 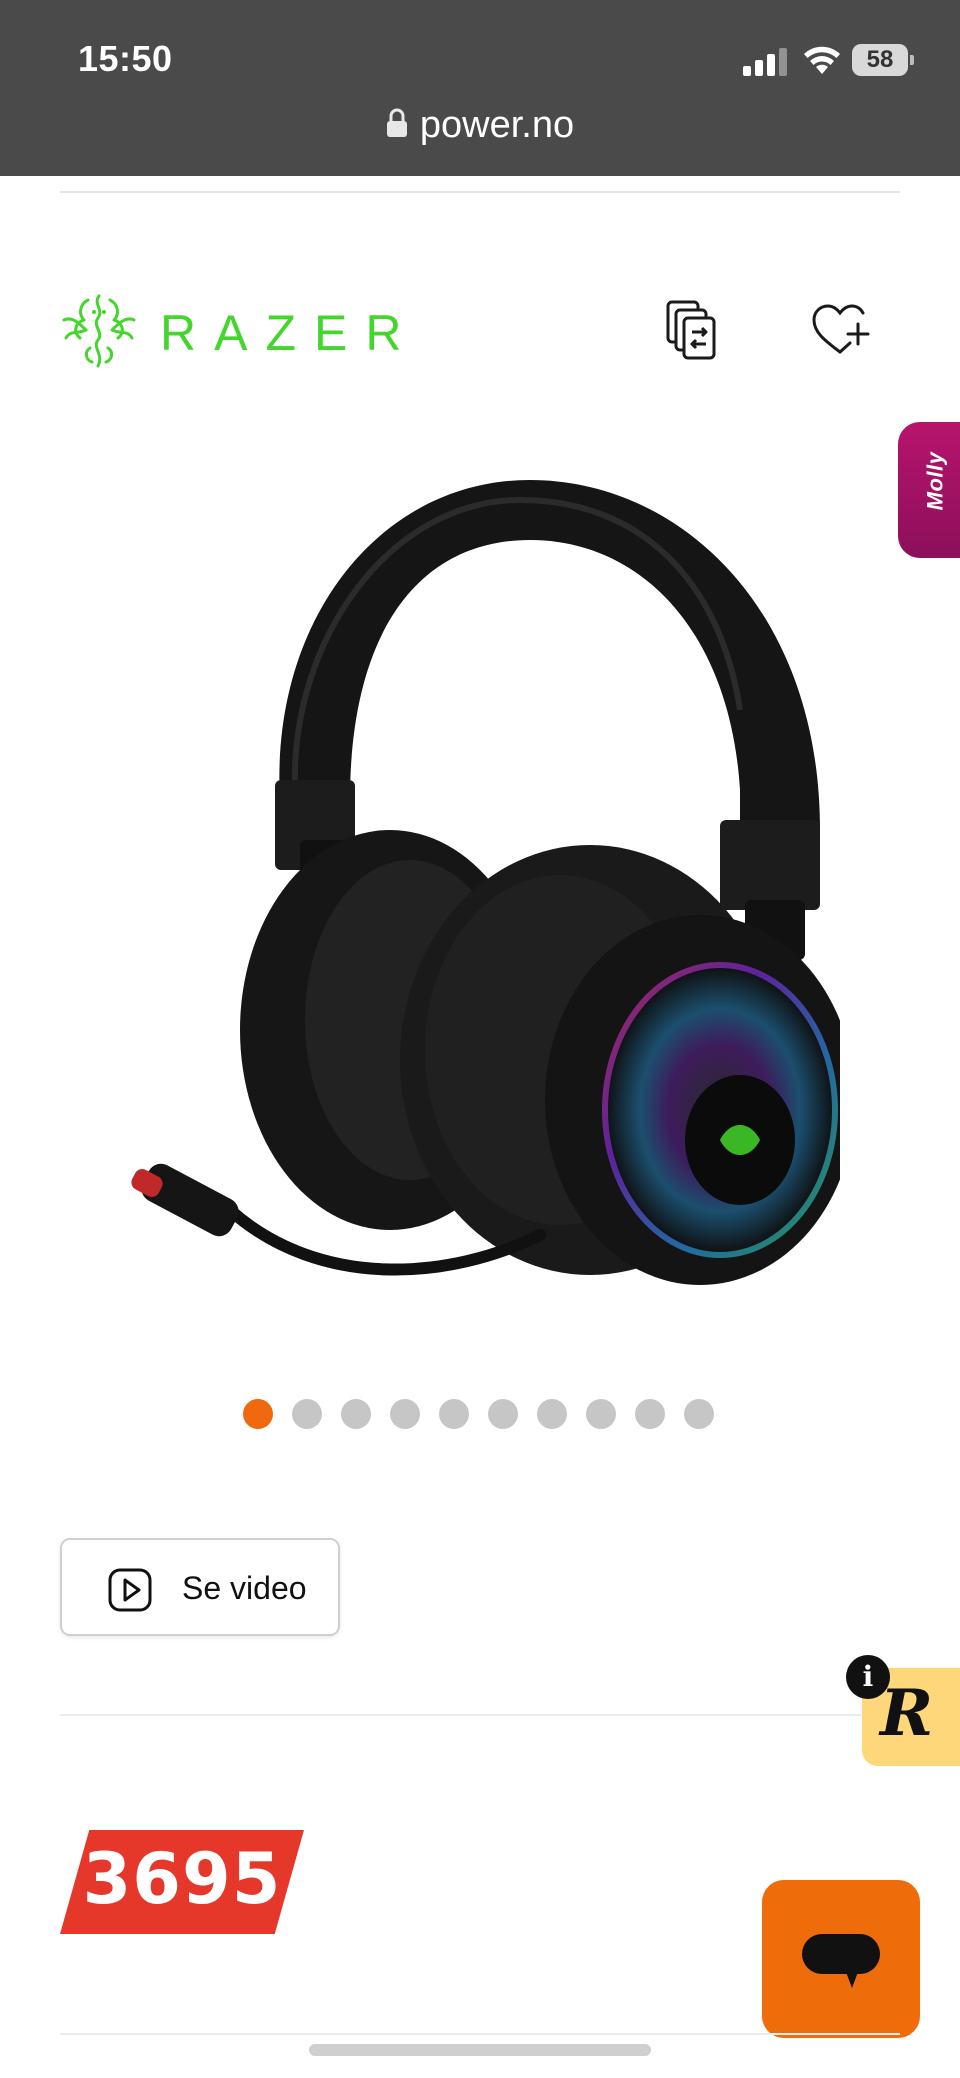 I want to click on brand-logo-link: RAZER, so click(x=248, y=329).